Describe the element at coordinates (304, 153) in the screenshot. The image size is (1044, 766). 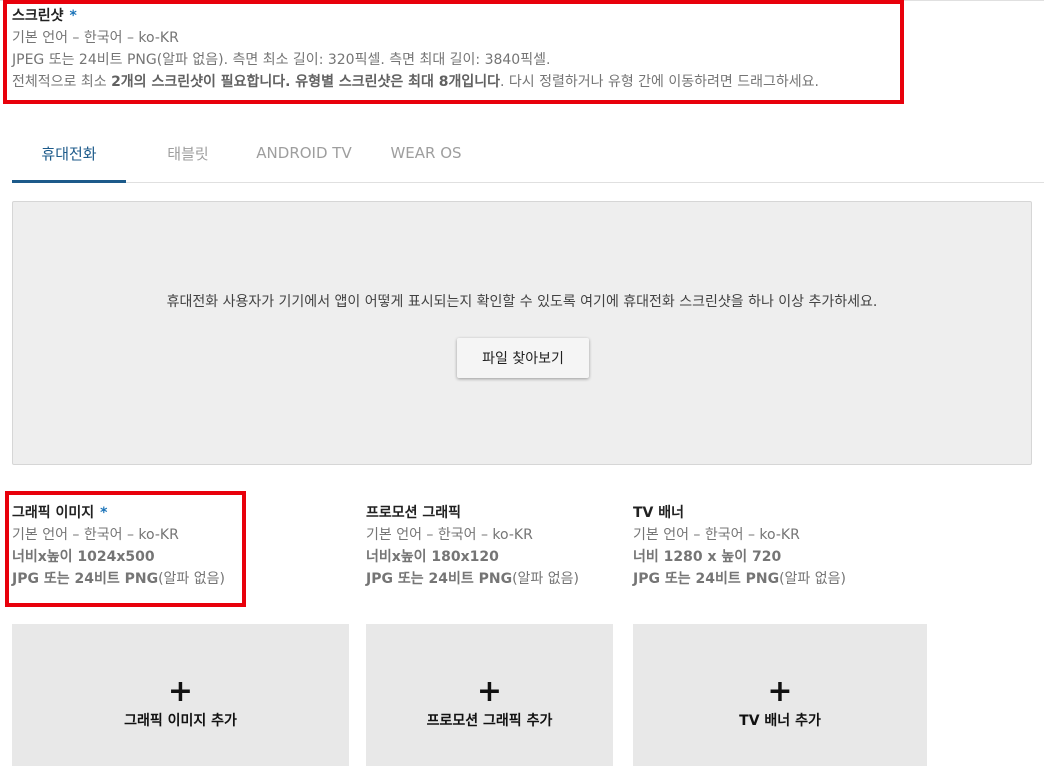
I see `tab-android-tv: ANDROID TV` at that location.